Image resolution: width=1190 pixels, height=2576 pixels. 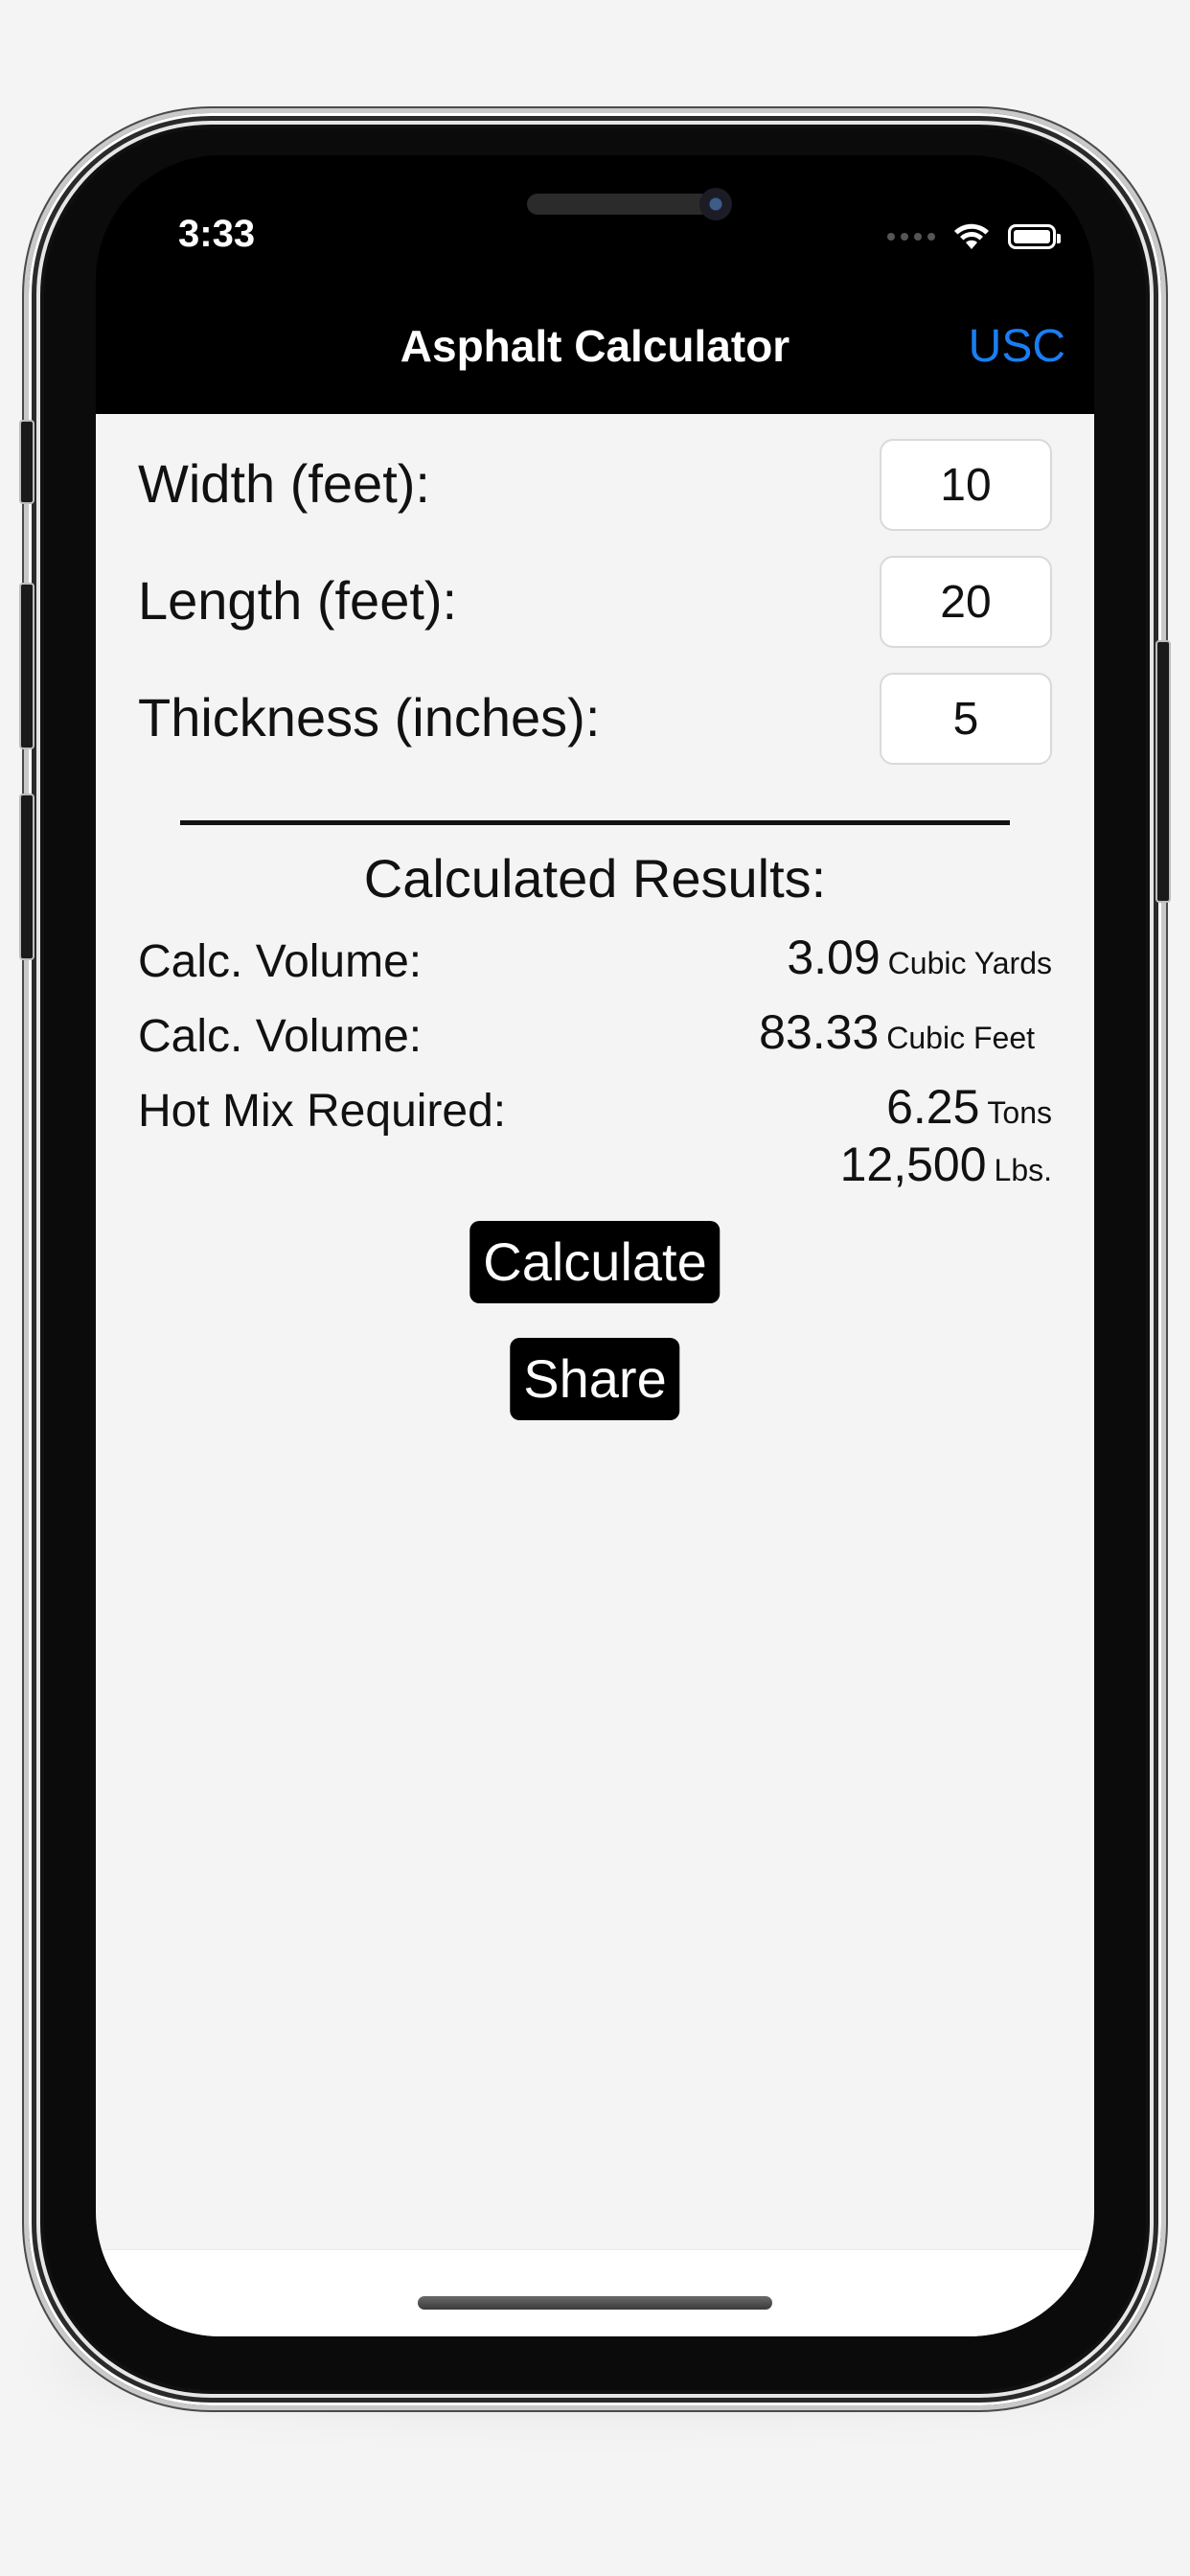 I want to click on result-label: Hot Mix Required:, so click(x=323, y=1111).